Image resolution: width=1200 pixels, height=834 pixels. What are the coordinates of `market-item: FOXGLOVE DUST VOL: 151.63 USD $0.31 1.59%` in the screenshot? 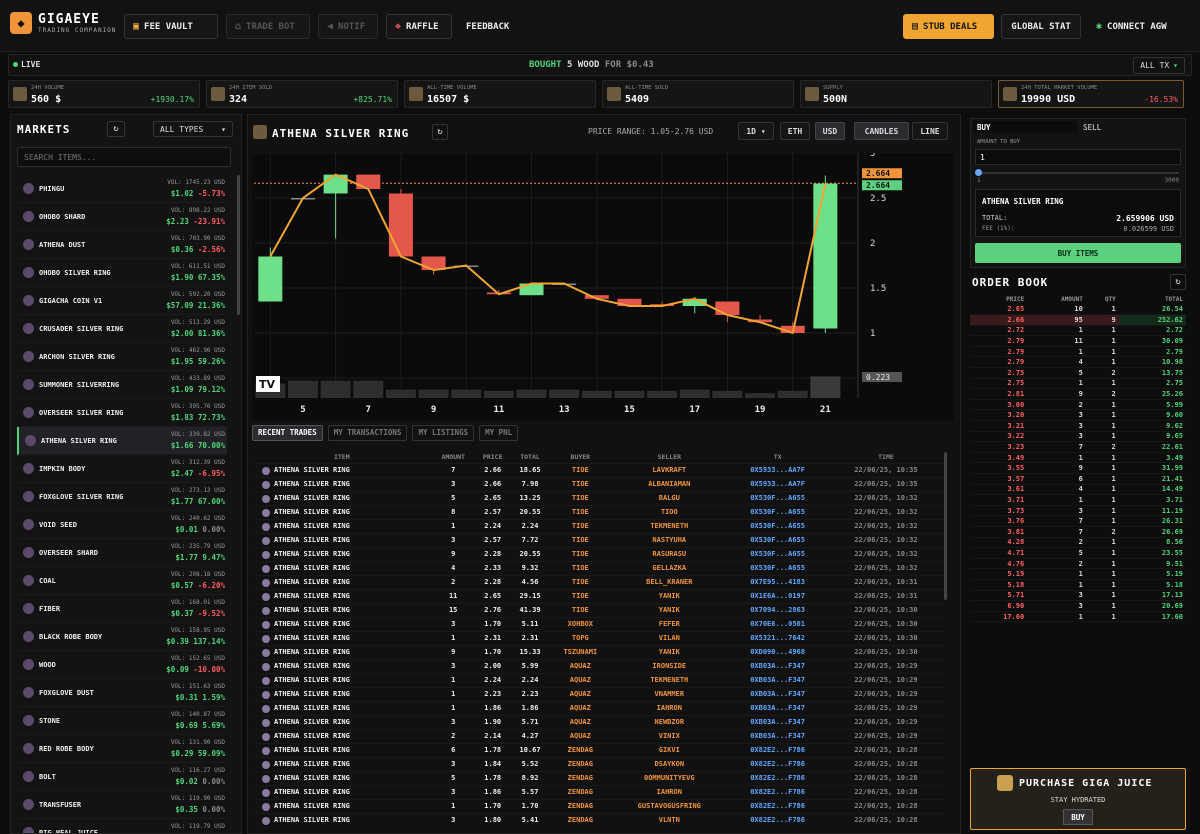 It's located at (122, 693).